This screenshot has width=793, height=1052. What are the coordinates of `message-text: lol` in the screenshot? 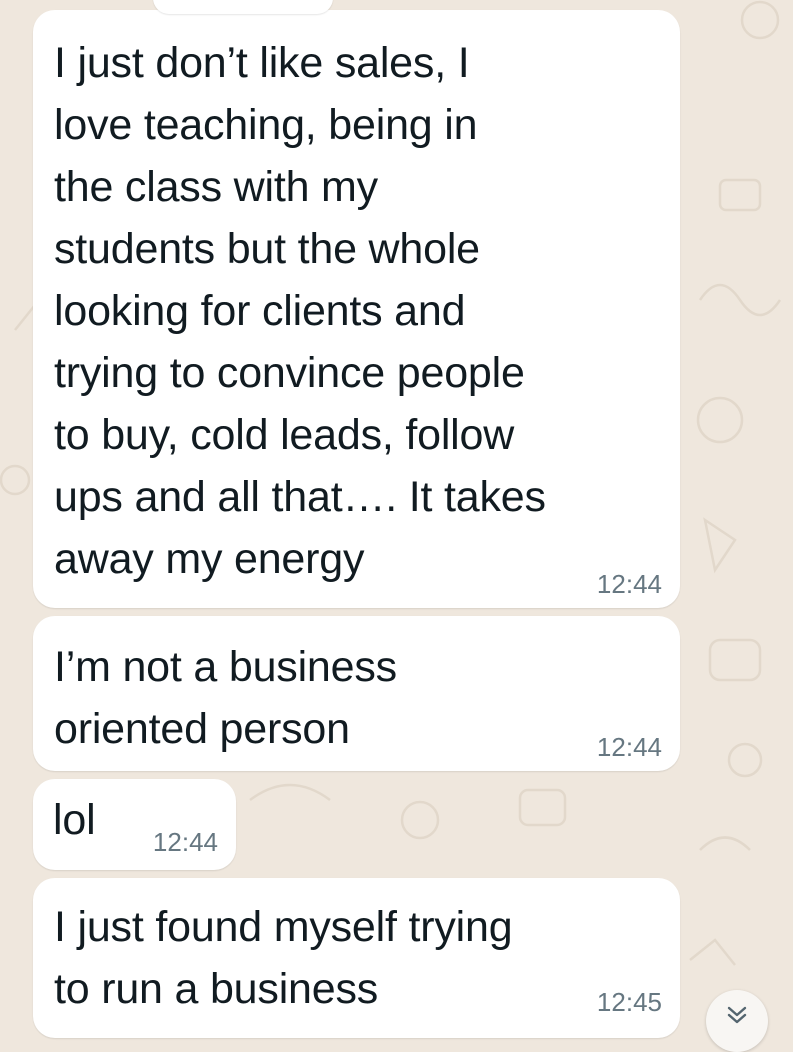 It's located at (74, 820).